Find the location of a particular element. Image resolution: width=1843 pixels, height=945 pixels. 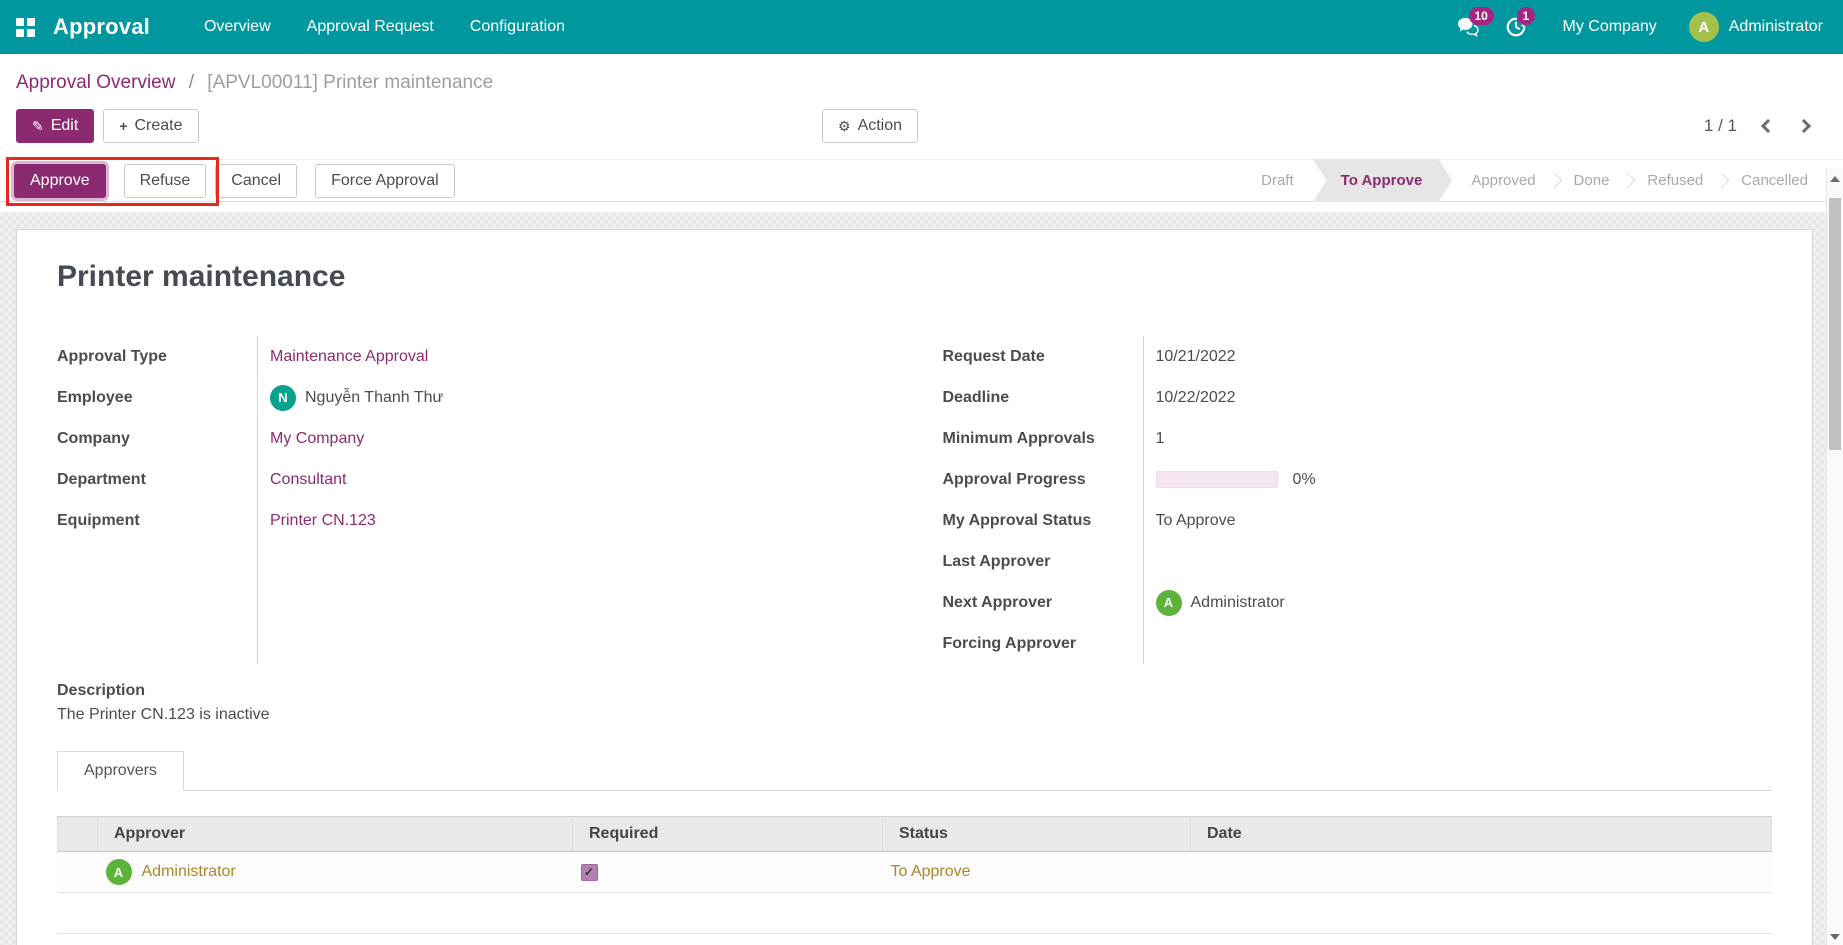

column-approver: Approver is located at coordinates (335, 834).